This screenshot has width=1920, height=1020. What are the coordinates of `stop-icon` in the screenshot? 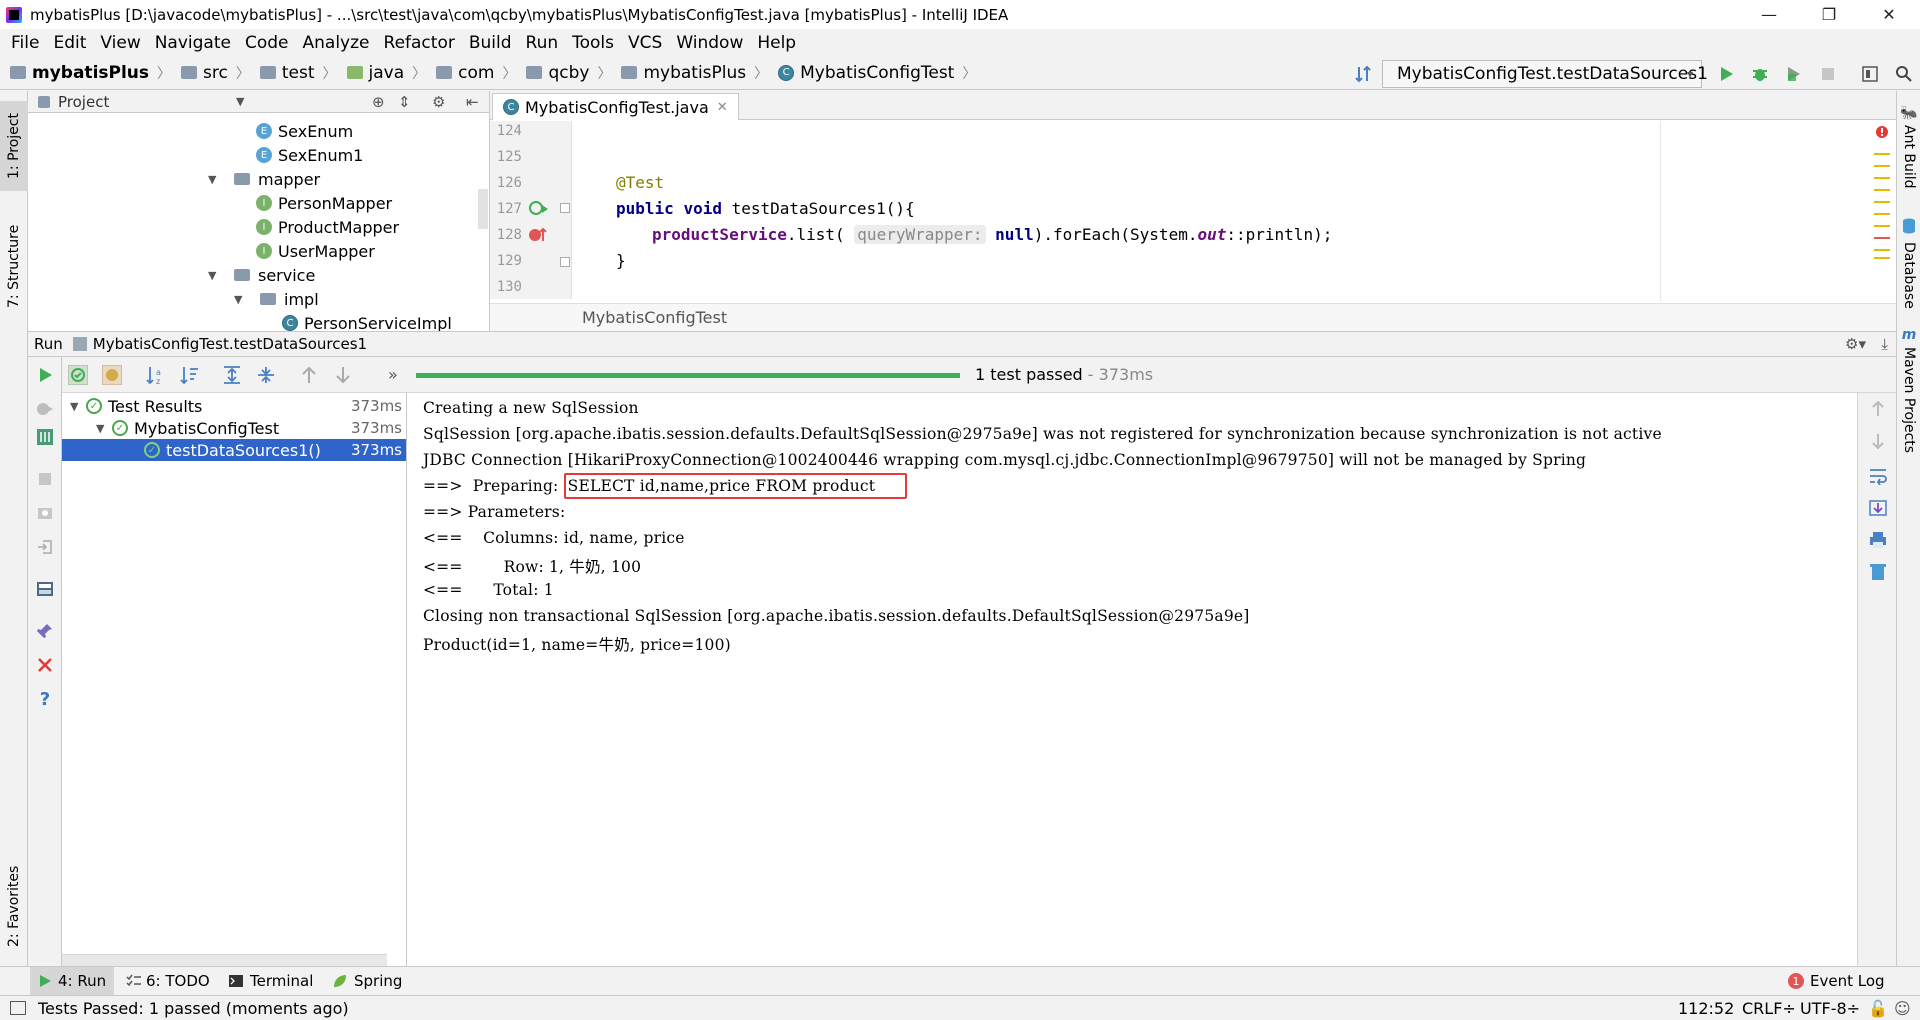 It's located at (1828, 74).